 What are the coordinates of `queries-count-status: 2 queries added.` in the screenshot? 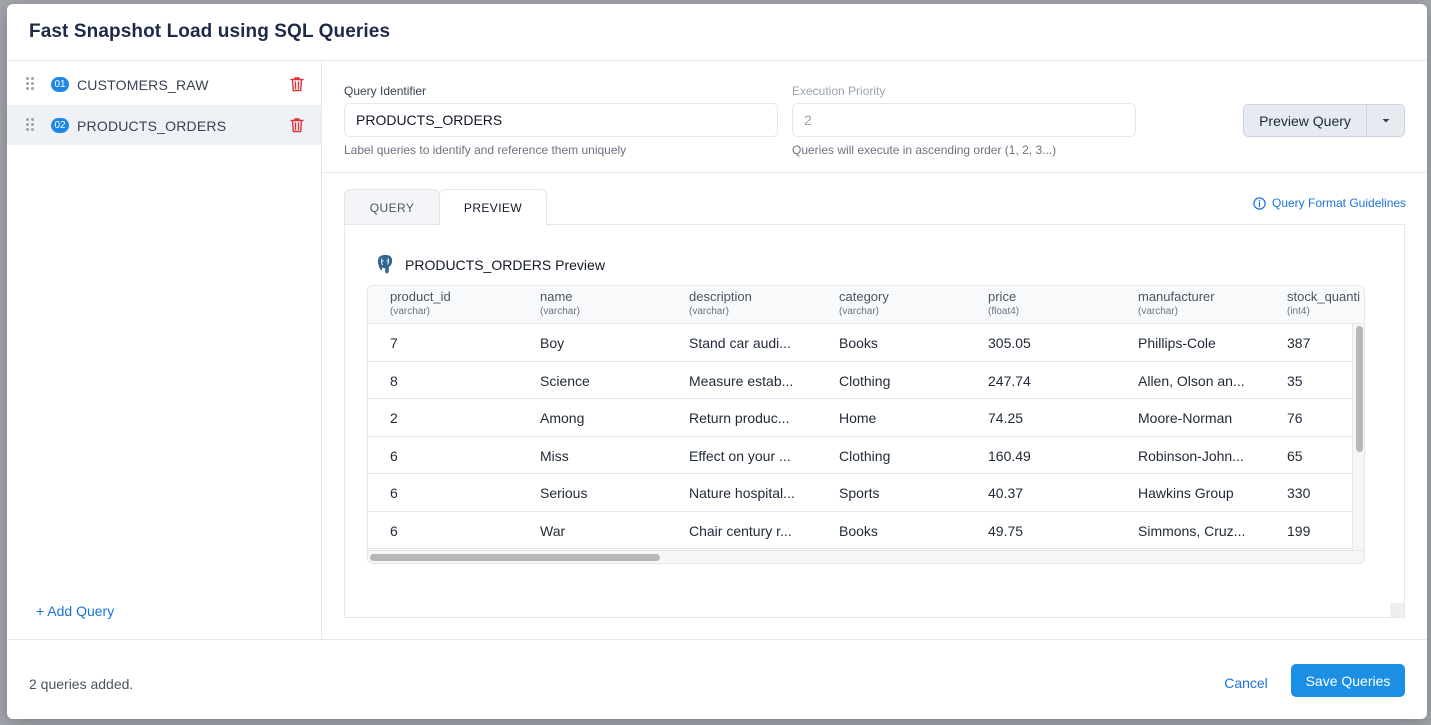 It's located at (81, 684).